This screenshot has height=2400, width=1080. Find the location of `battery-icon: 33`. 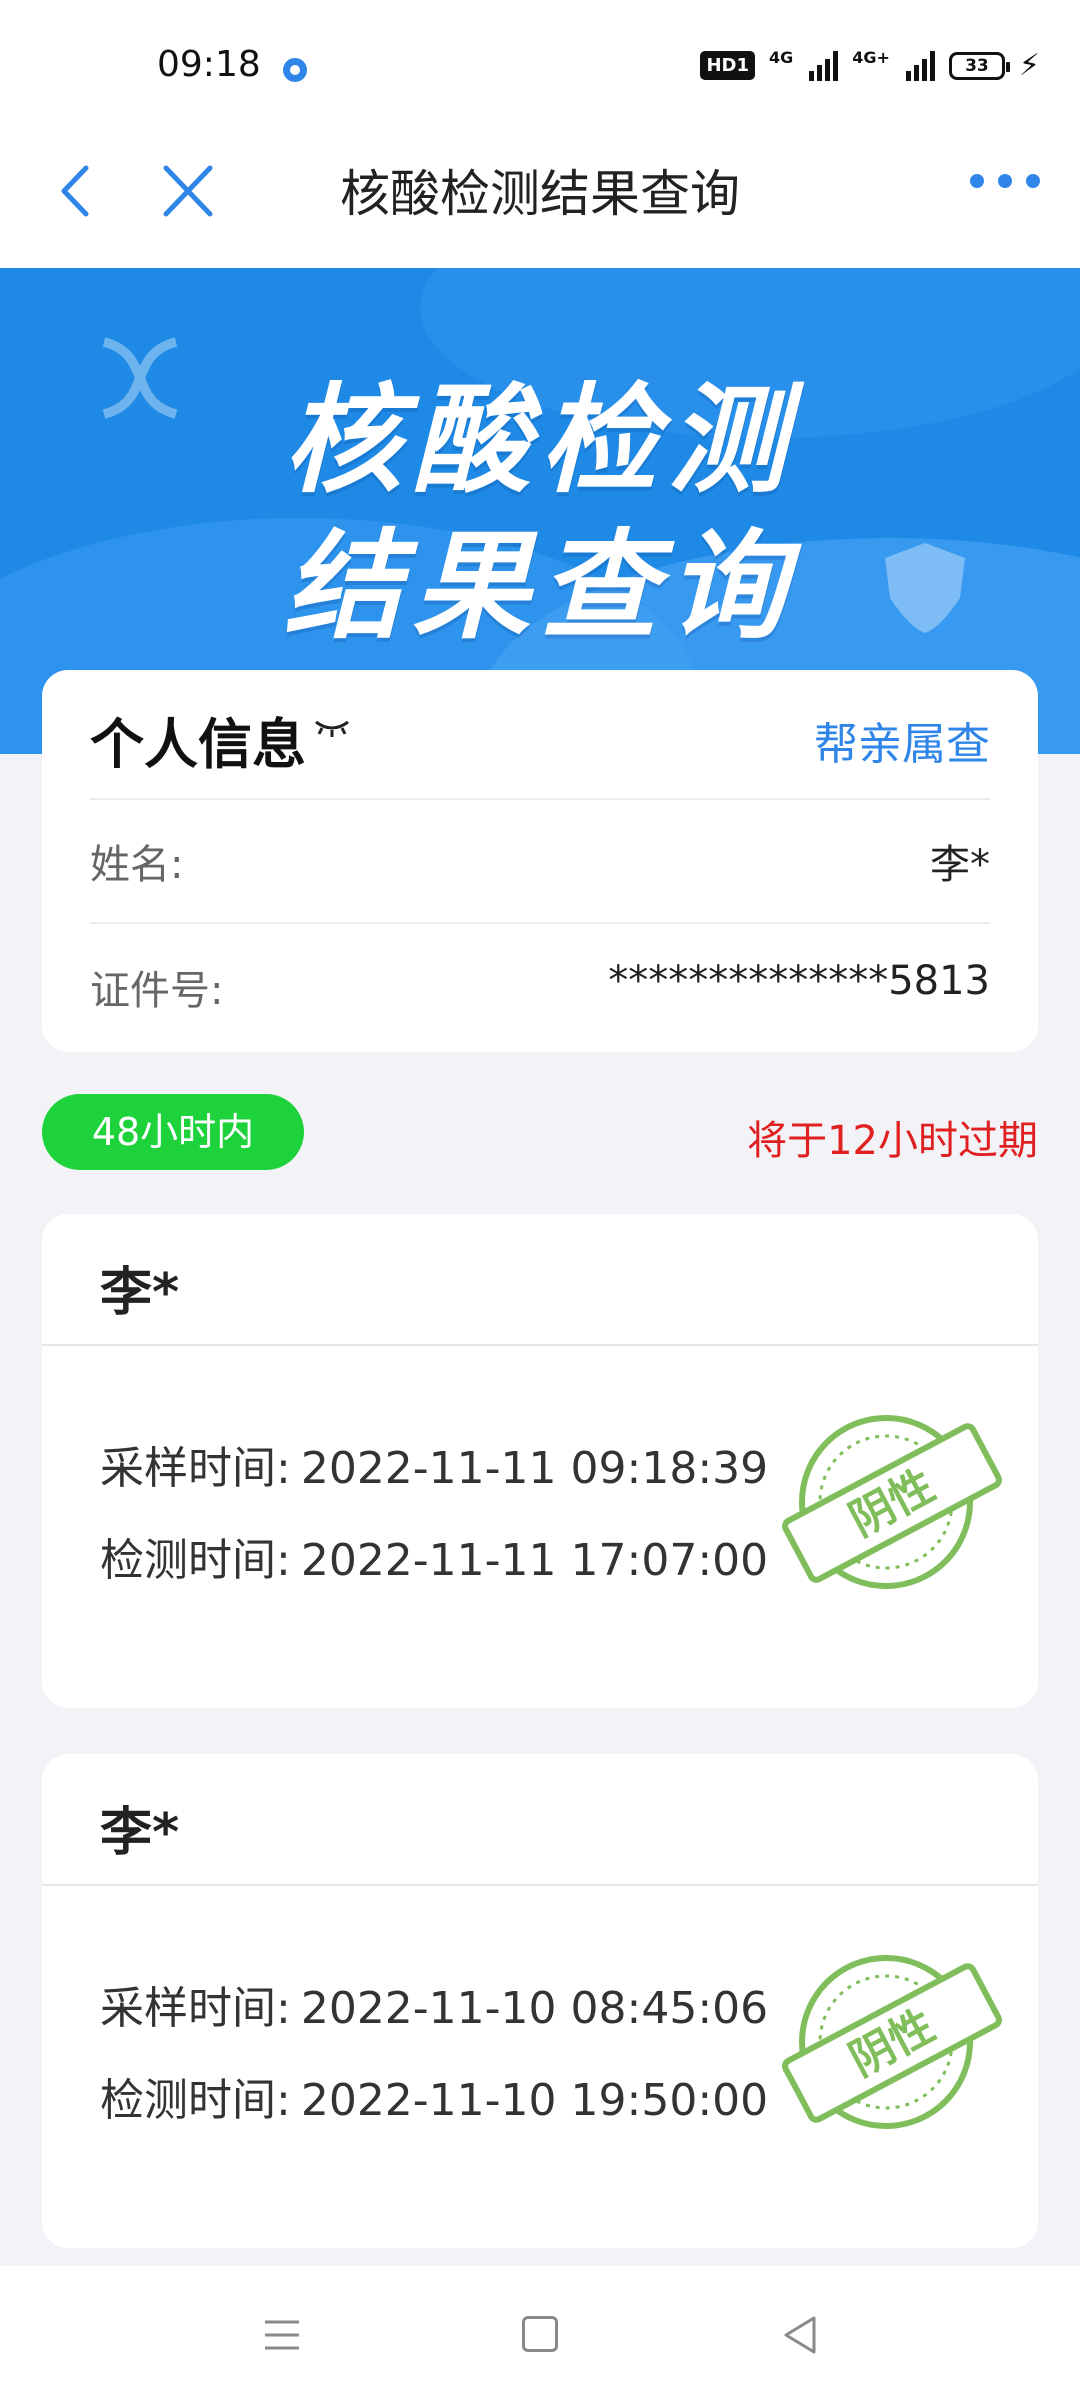

battery-icon: 33 is located at coordinates (979, 65).